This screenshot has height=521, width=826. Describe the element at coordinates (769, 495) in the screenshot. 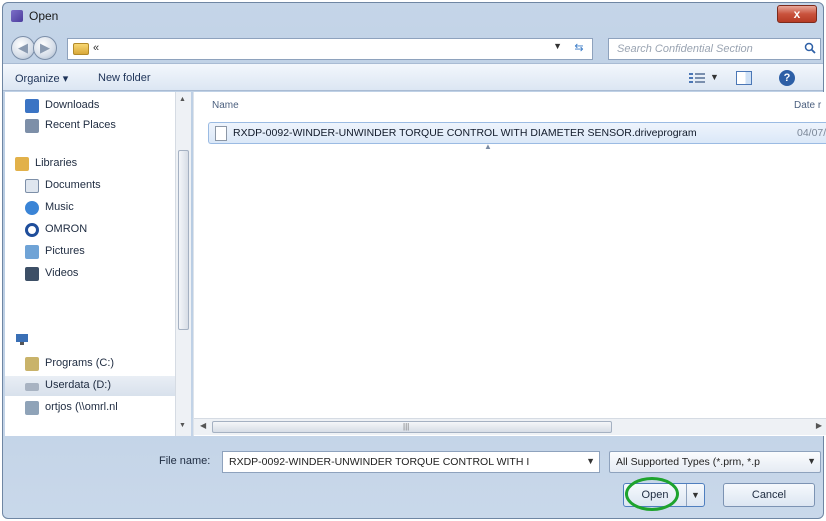

I see `cancel-button: Cancel` at that location.